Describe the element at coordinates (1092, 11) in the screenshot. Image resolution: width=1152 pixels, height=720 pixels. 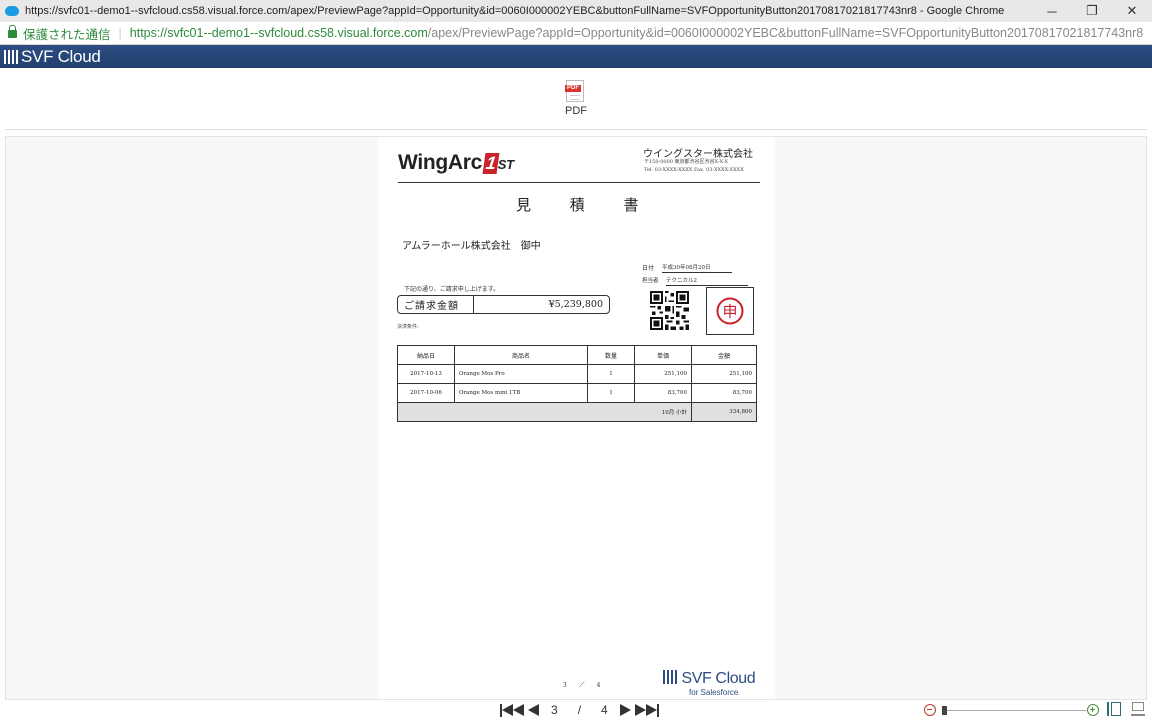
I see `restore-button: ❐` at that location.